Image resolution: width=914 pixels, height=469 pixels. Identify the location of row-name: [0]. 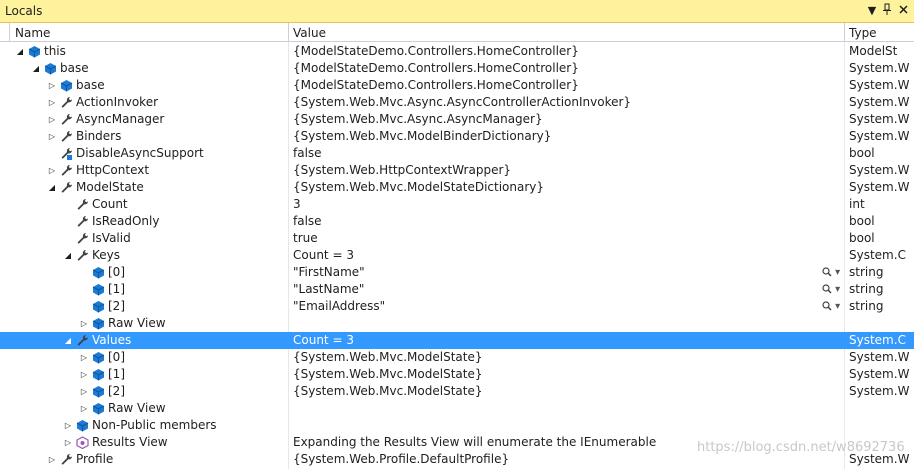
(116, 357).